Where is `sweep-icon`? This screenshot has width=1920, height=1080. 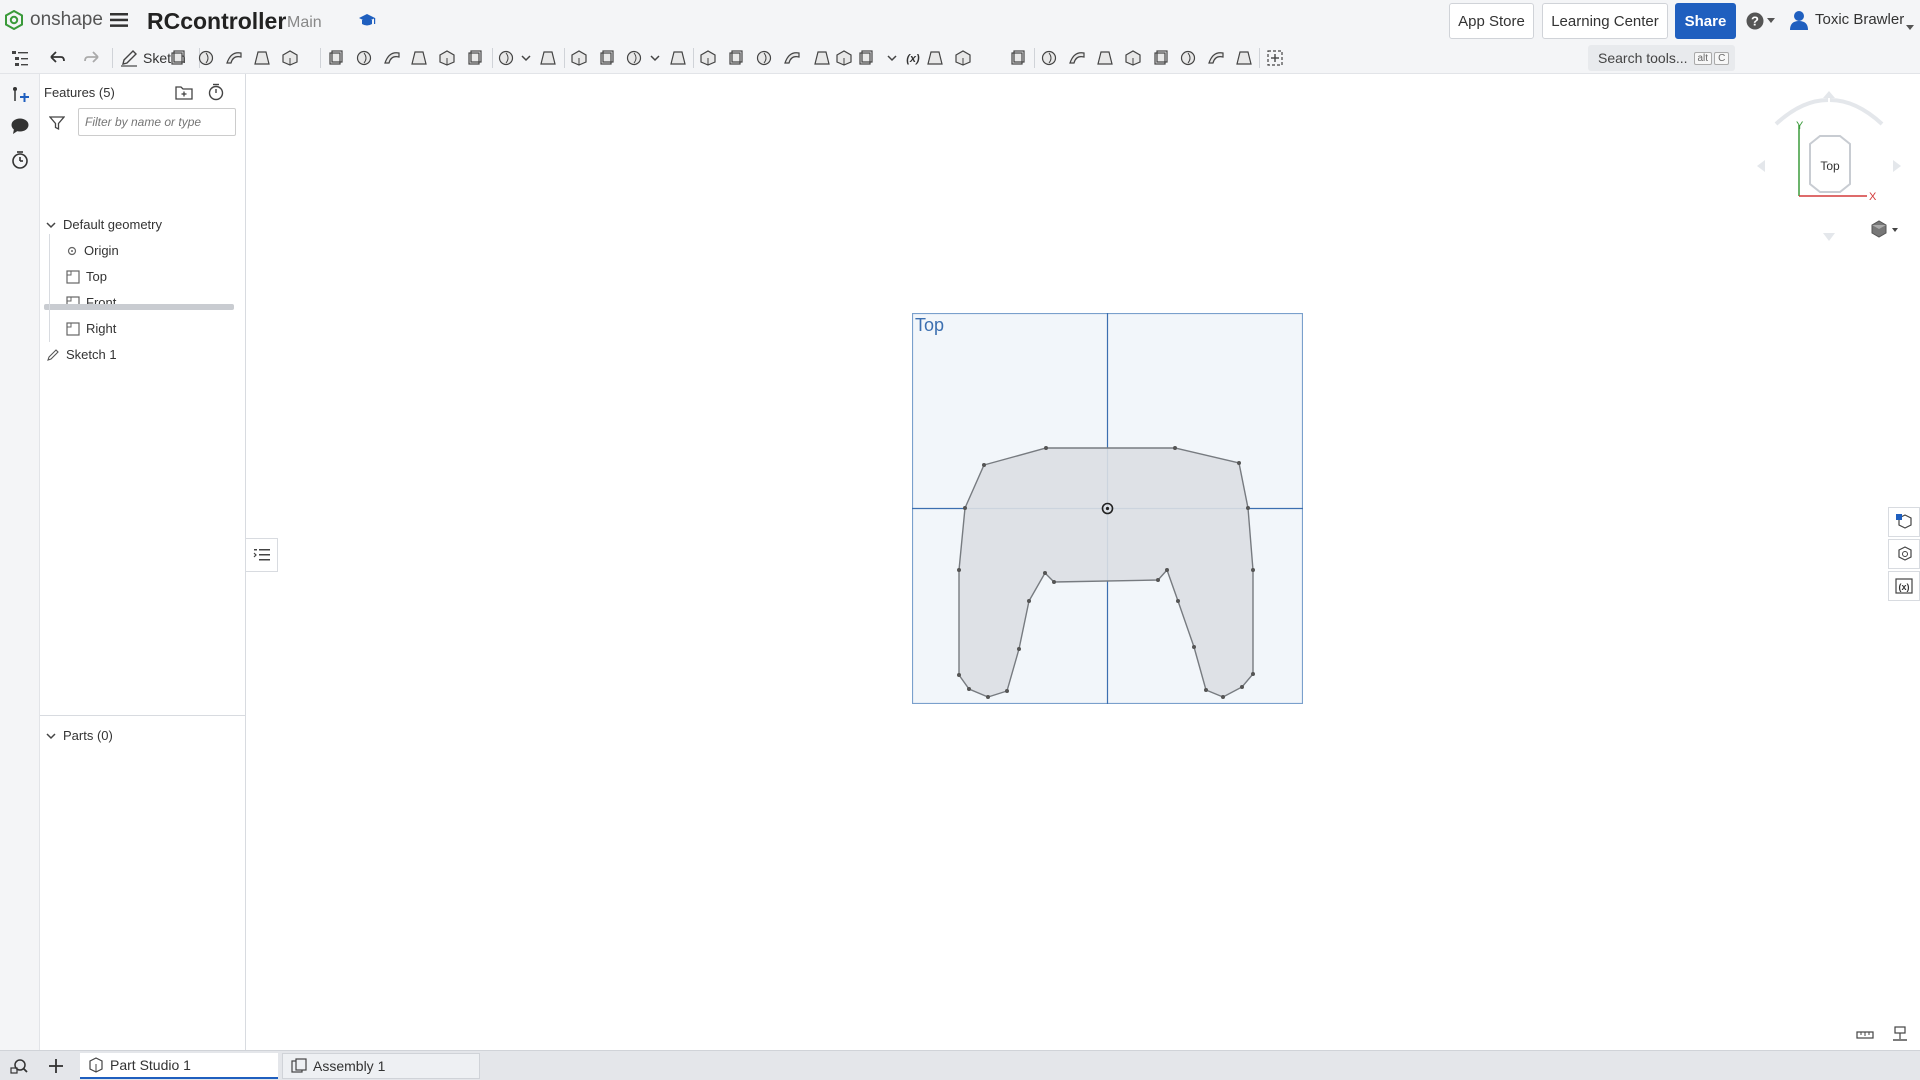 sweep-icon is located at coordinates (234, 58).